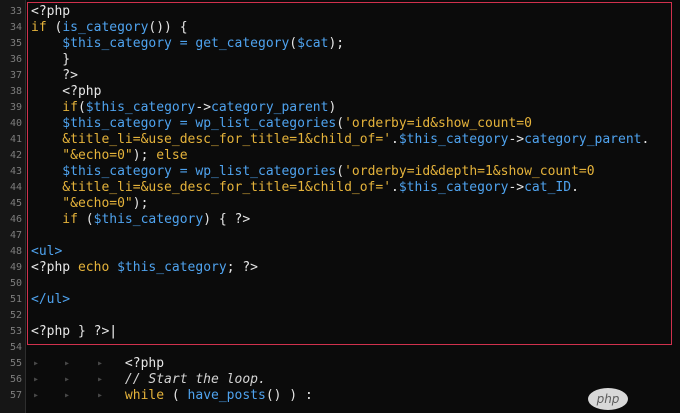 This screenshot has height=413, width=680. Describe the element at coordinates (340, 364) in the screenshot. I see `code-line: 55 <?php ▸ ▸ ▸` at that location.